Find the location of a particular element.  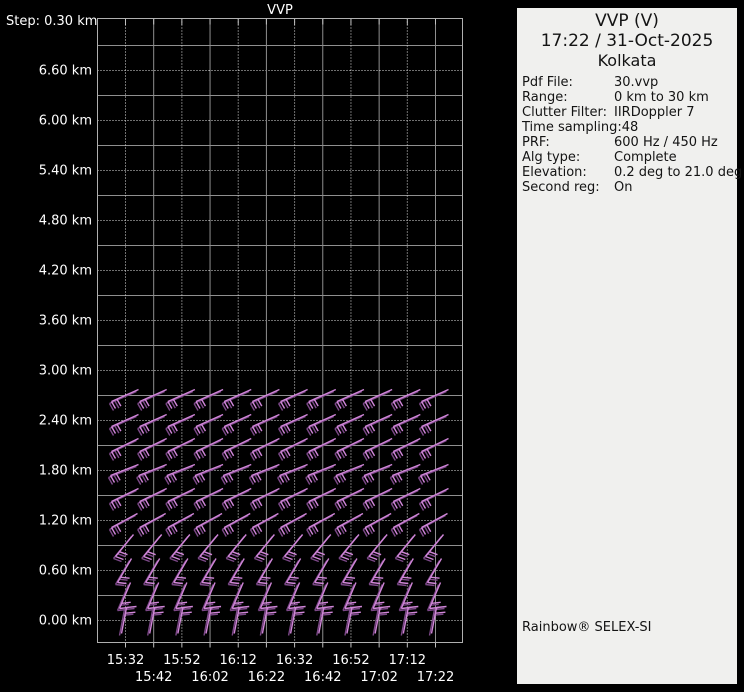

info-row: Range: 0 km to 30 km is located at coordinates (629, 97).